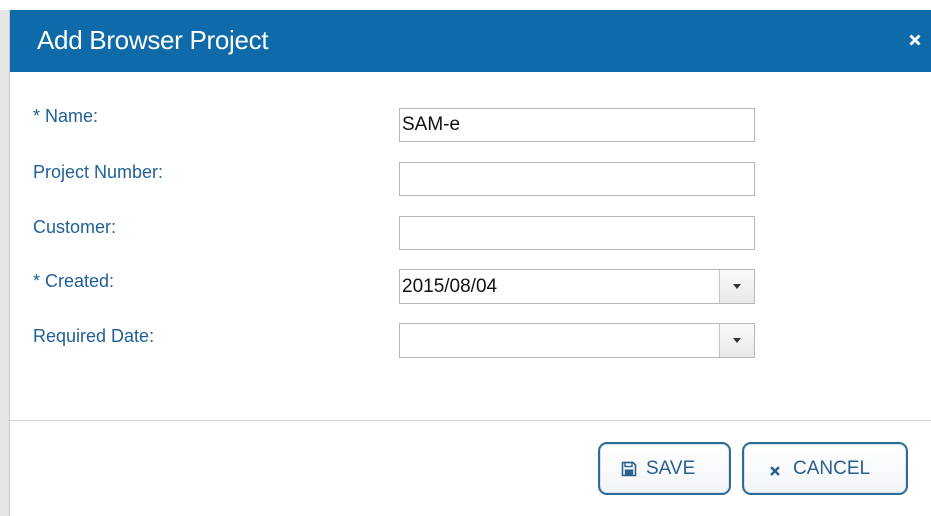 The height and width of the screenshot is (516, 931). I want to click on required-date-picker, so click(577, 340).